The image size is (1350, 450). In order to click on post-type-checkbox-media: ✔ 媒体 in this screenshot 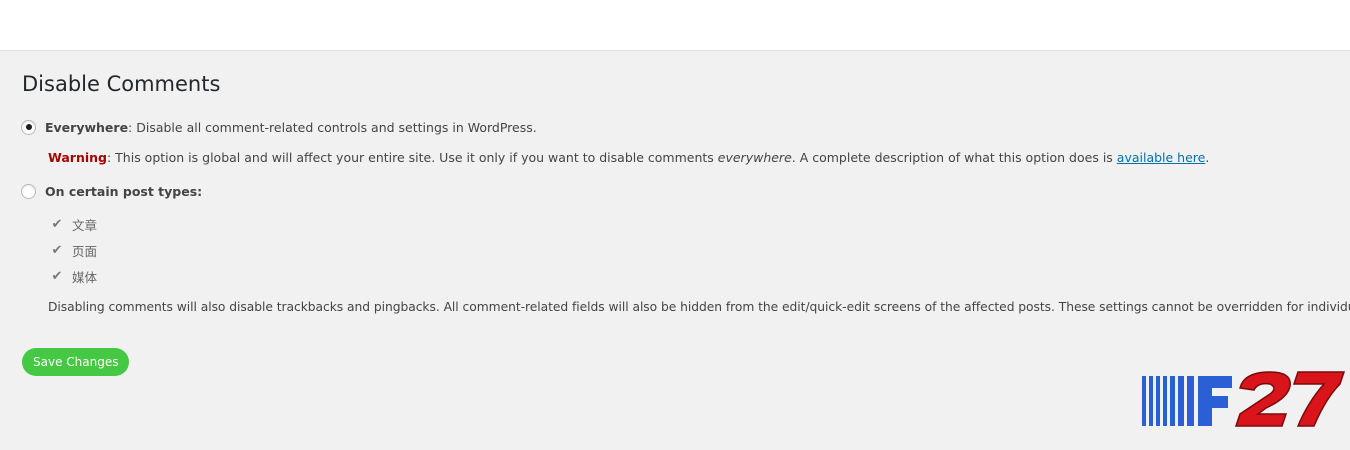, I will do `click(74, 276)`.